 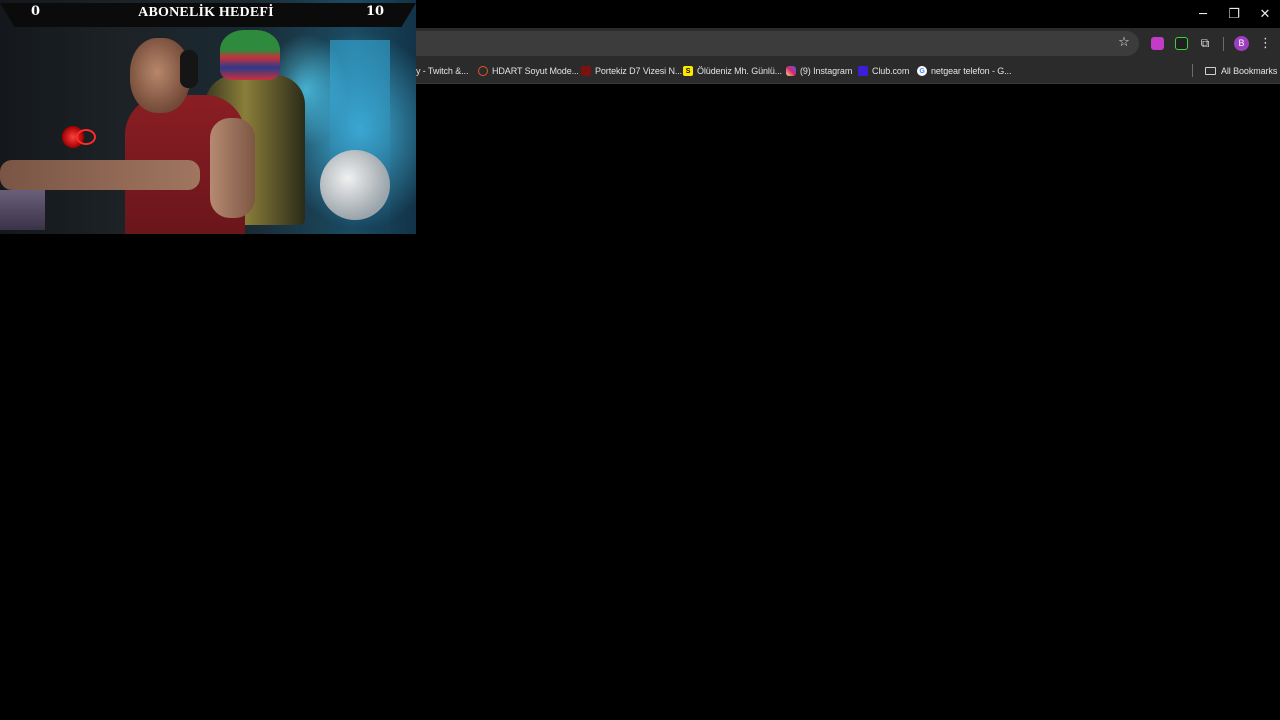 I want to click on restore-icon: ❐, so click(x=1234, y=14).